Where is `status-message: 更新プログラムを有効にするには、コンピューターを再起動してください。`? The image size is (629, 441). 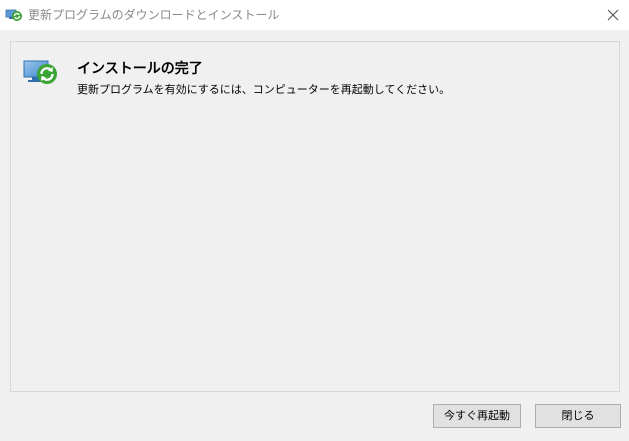
status-message: 更新プログラムを有効にするには、コンピューターを再起動してください。 is located at coordinates (264, 89).